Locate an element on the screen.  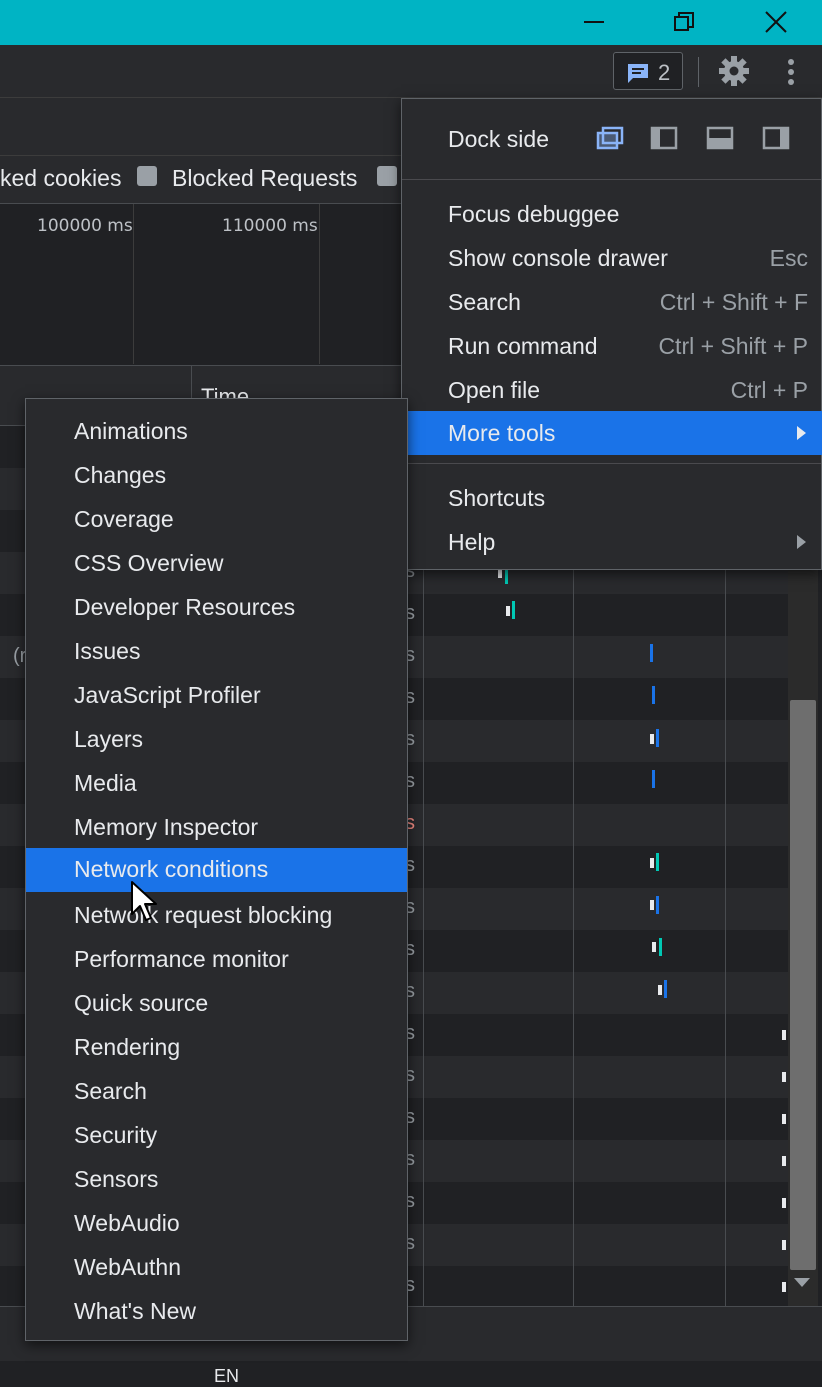
menu-item-search: Search Ctrl + Shift + F is located at coordinates (612, 302).